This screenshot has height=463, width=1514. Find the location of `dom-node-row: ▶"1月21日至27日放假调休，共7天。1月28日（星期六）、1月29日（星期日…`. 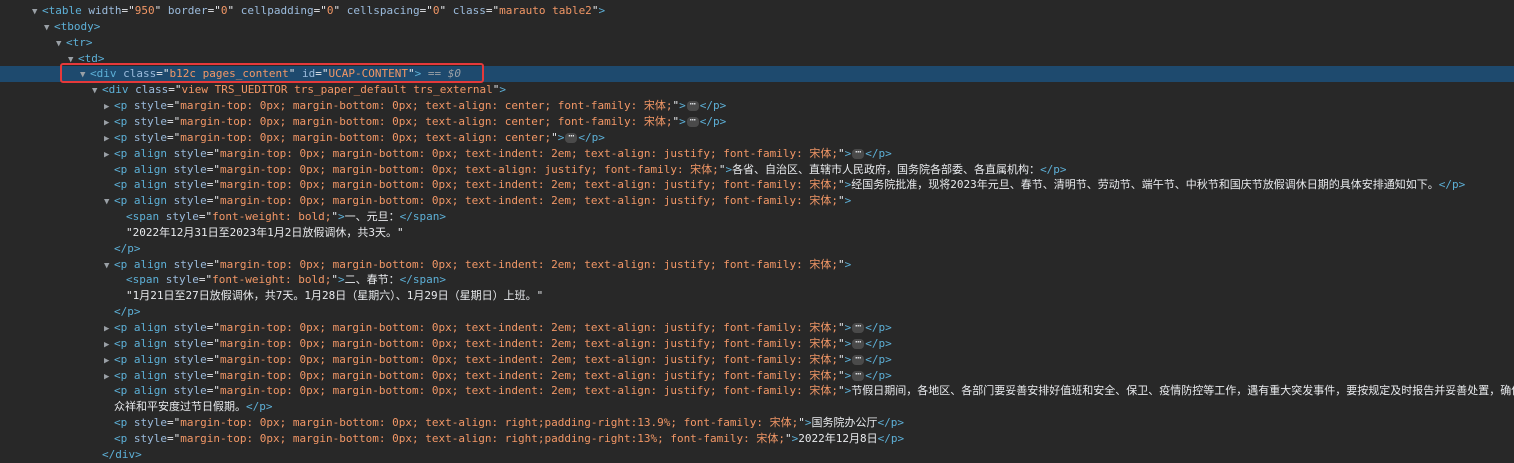

dom-node-row: ▶"1月21日至27日放假调休，共7天。1月28日（星期六）、1月29日（星期日… is located at coordinates (757, 296).